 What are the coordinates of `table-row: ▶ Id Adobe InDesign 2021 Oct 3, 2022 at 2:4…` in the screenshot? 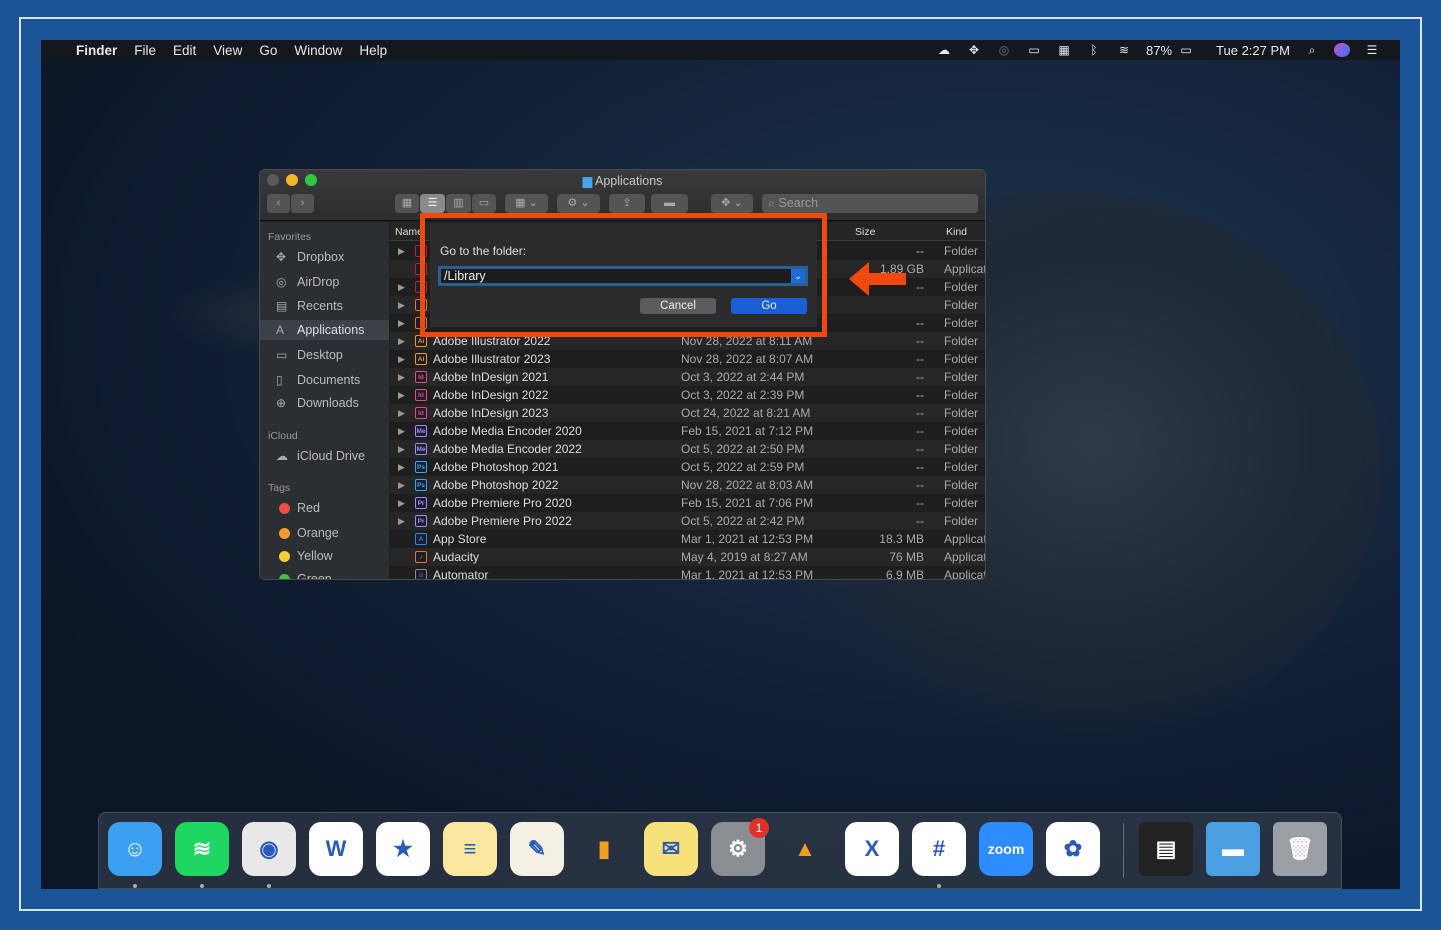 It's located at (687, 377).